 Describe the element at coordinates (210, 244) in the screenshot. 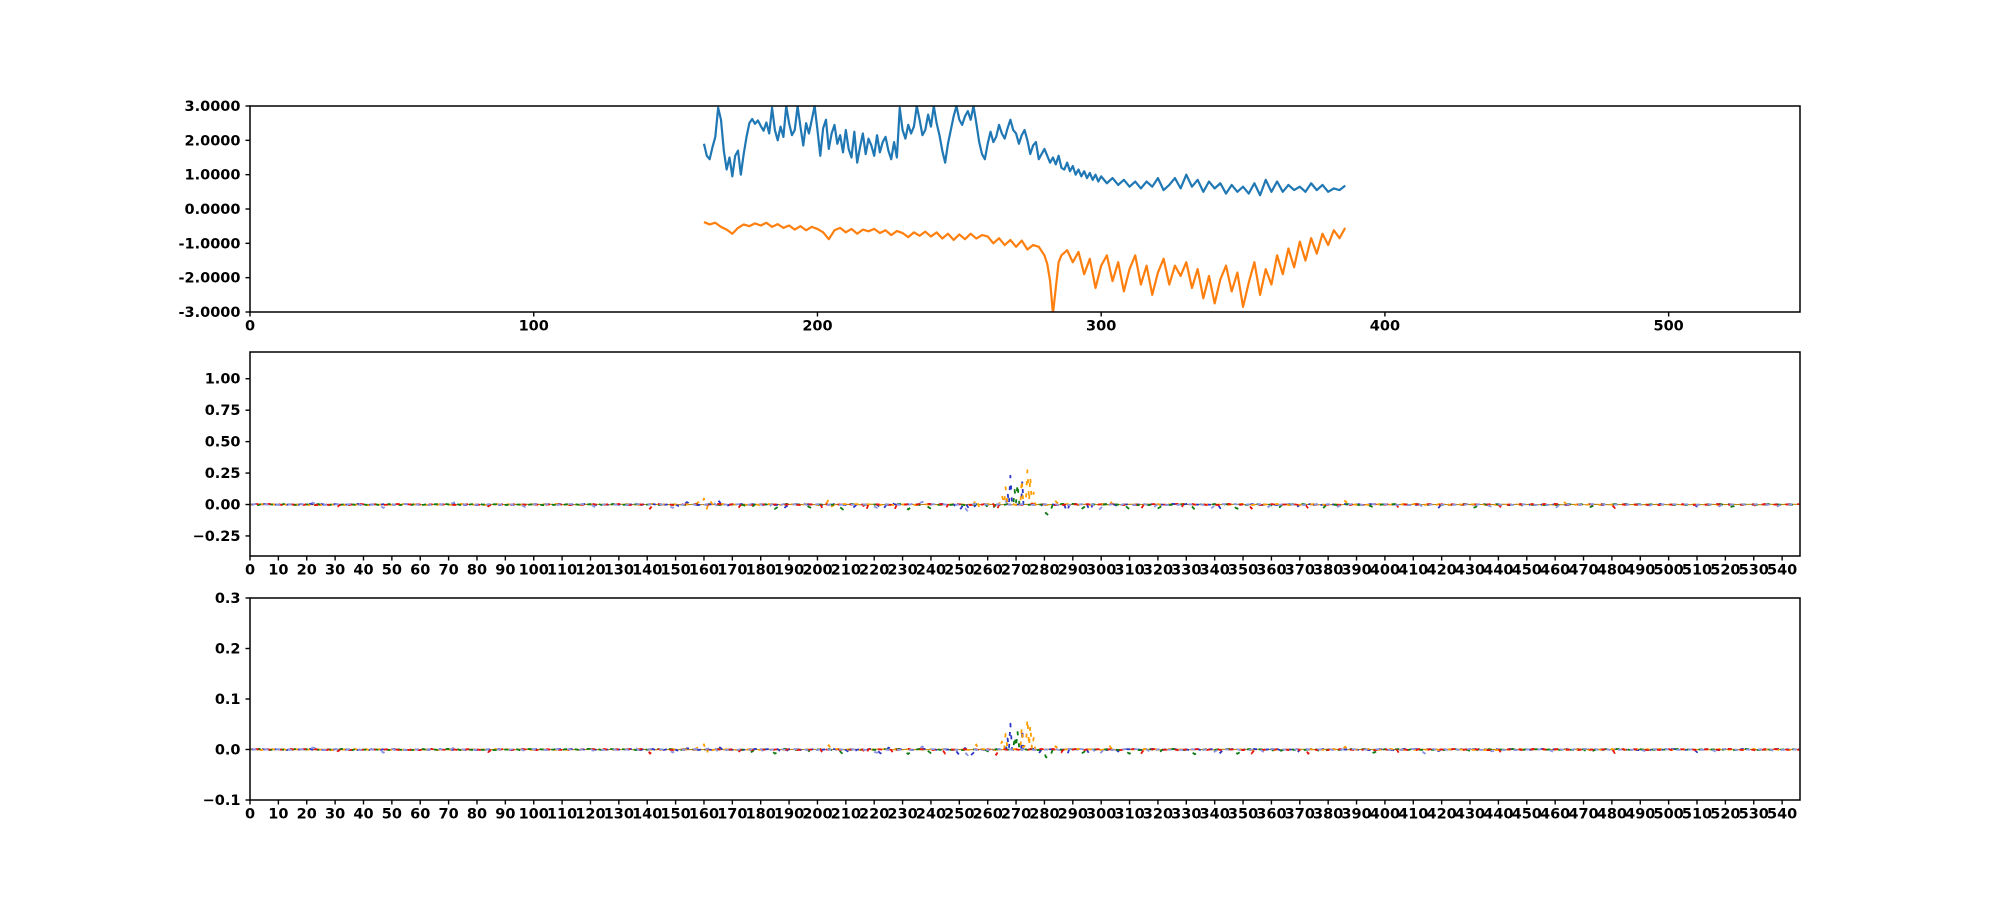

I see `y-tick-label: -1.0000` at that location.